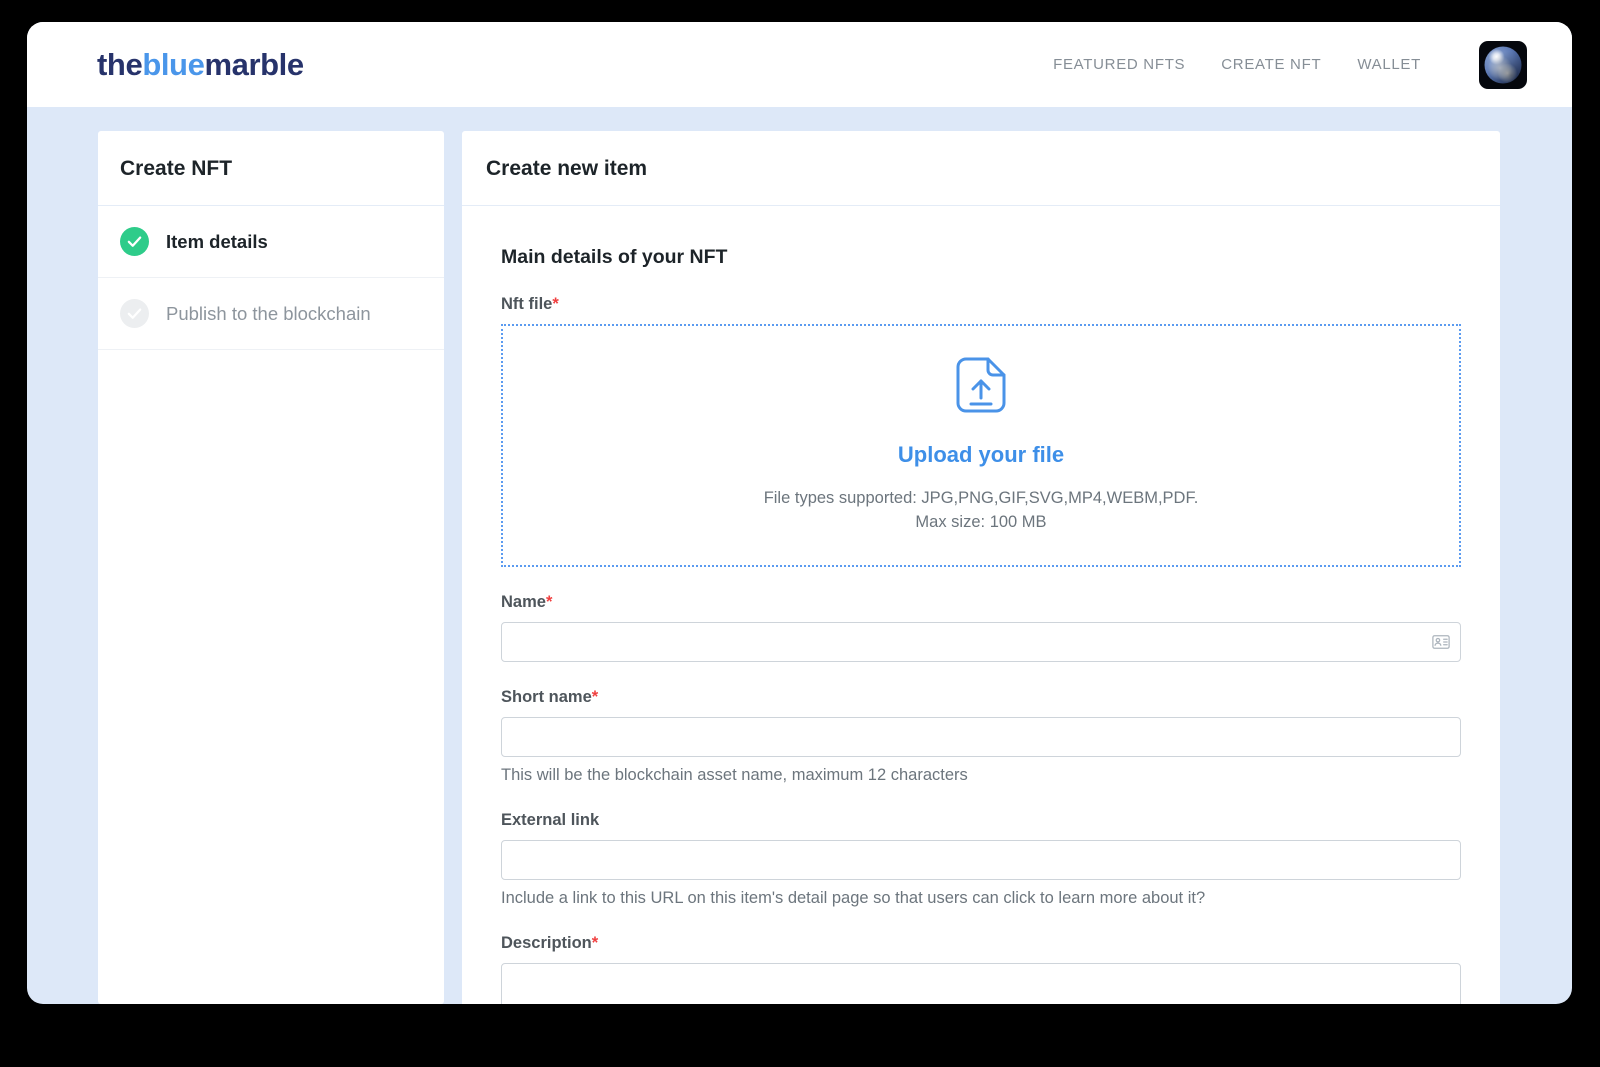  What do you see at coordinates (1389, 64) in the screenshot?
I see `nav-wallet: WALLET` at bounding box center [1389, 64].